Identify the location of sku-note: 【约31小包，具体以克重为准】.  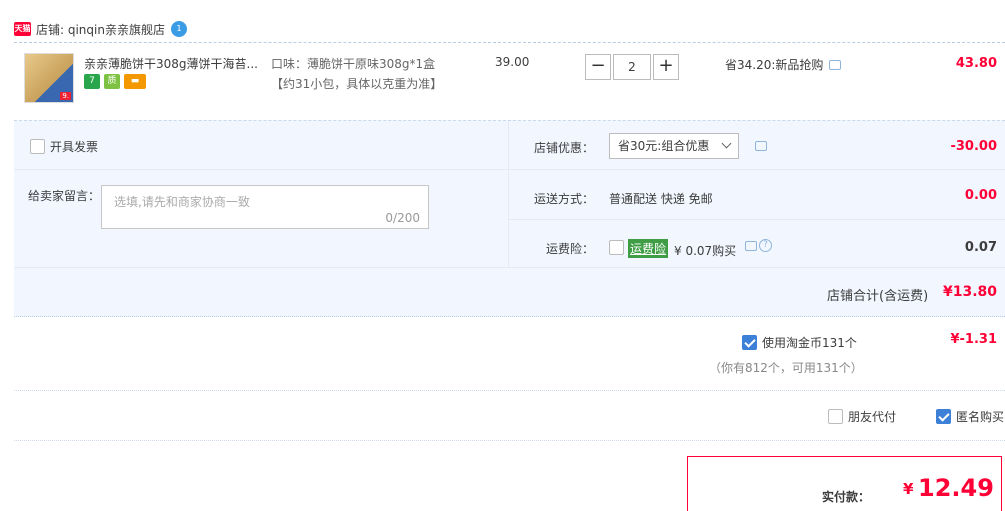
(357, 84).